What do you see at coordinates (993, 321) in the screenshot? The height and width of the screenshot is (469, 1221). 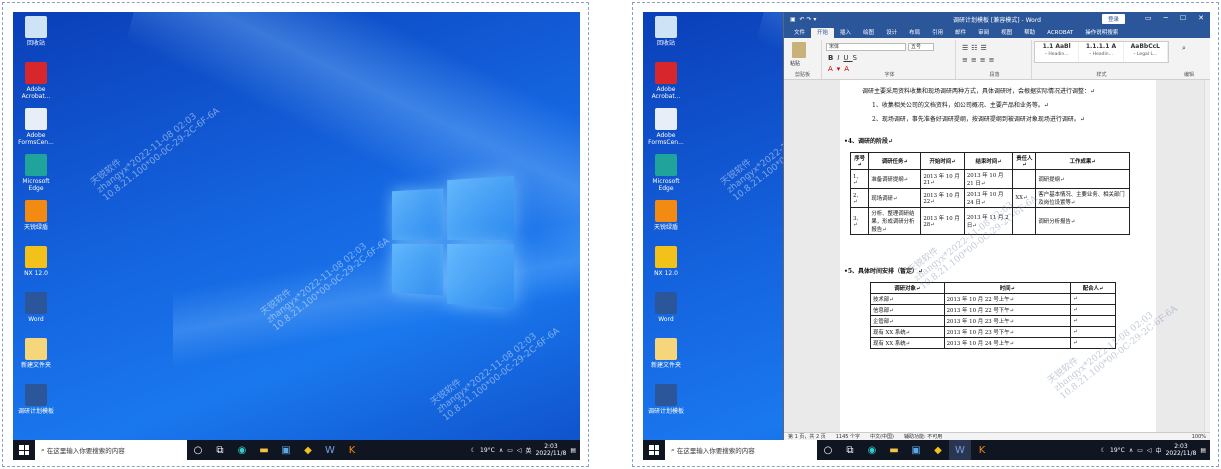 I see `table-row: 企管部↵ 2013 年 10 月 23 号上午↵ ↵` at bounding box center [993, 321].